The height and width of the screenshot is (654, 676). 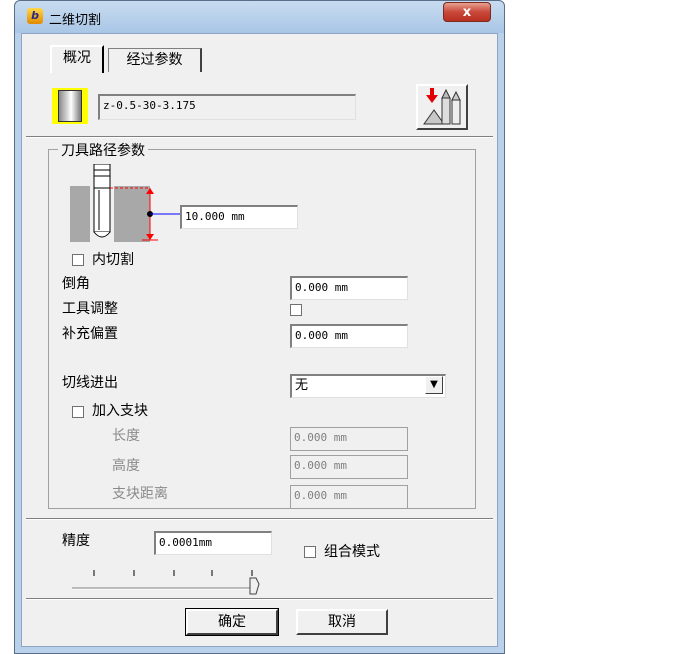 I want to click on app-icon: b, so click(x=35, y=16).